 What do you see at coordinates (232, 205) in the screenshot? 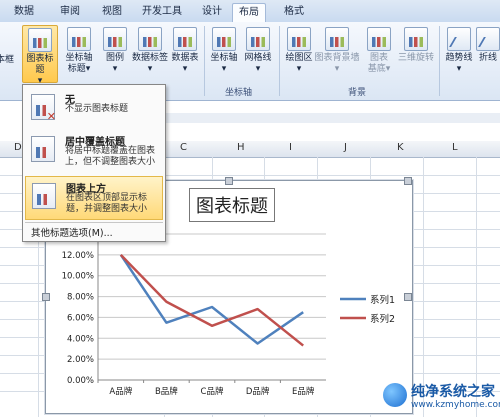
I see `chart-title: 图表标题` at bounding box center [232, 205].